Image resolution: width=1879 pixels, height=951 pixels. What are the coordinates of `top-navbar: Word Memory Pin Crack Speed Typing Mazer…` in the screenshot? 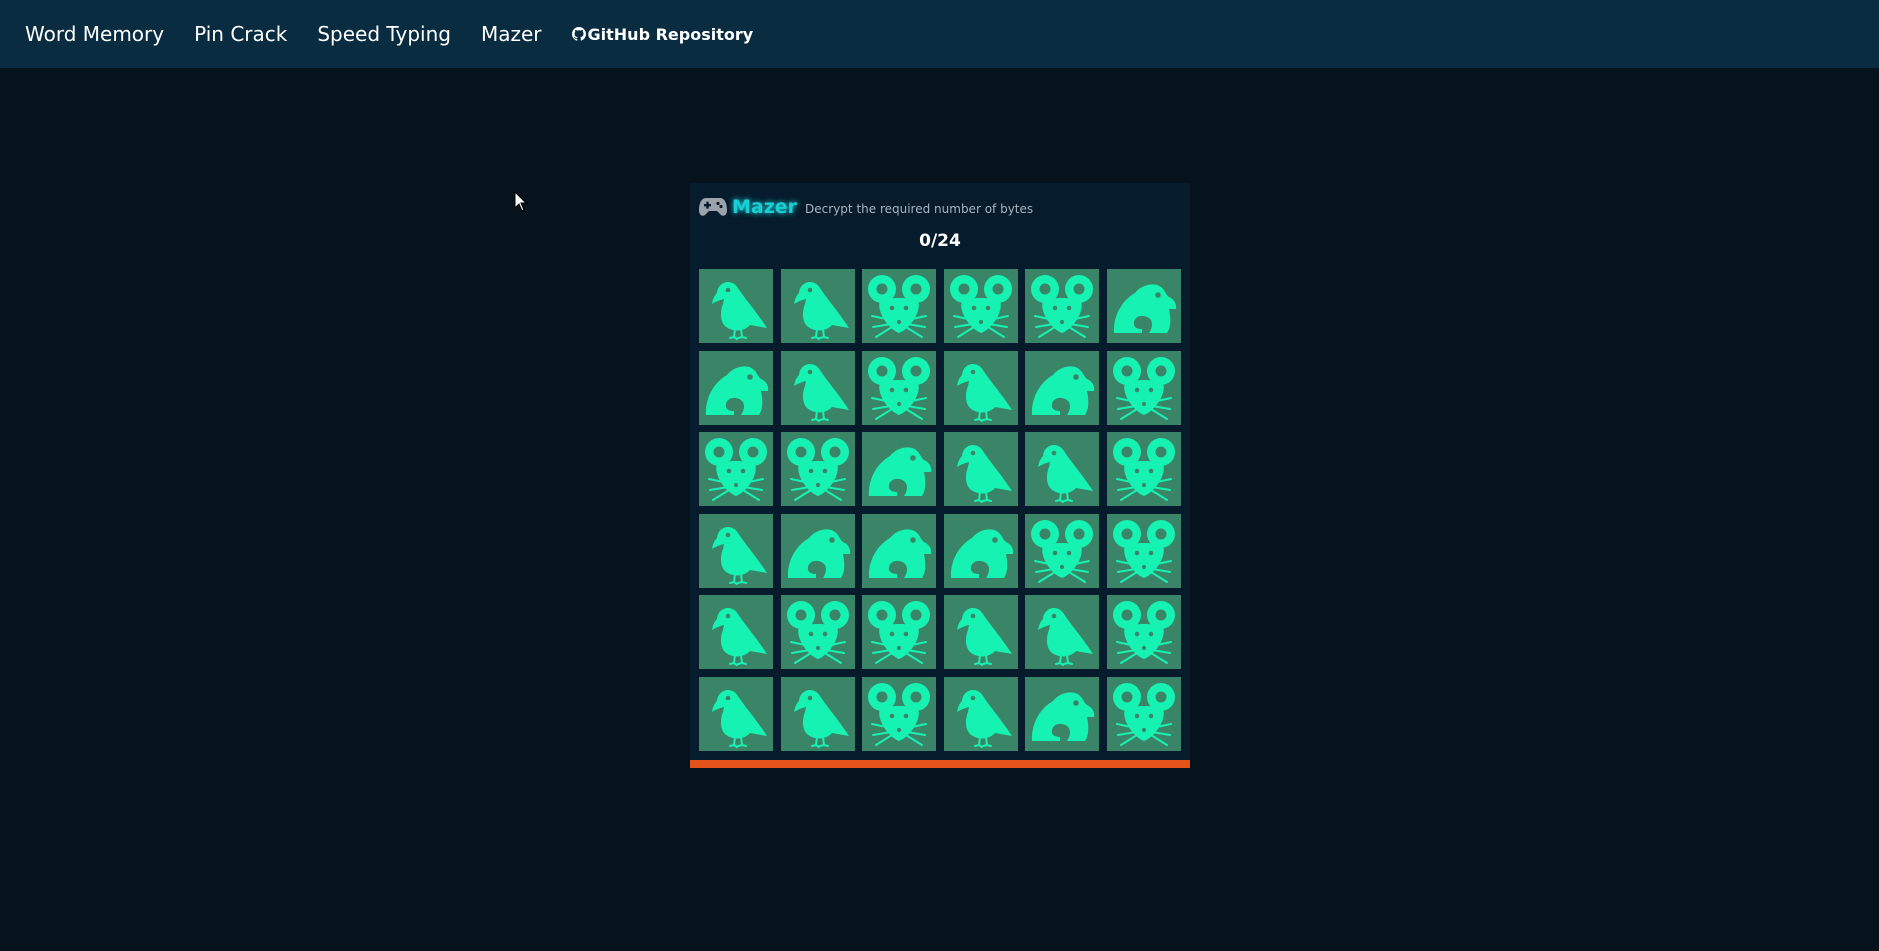 It's located at (939, 34).